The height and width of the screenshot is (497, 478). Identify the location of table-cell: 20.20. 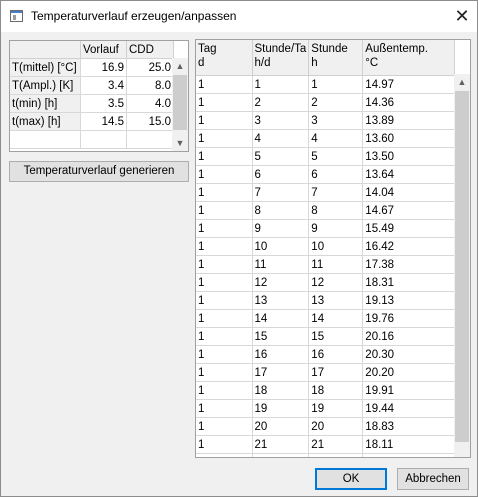
(409, 372).